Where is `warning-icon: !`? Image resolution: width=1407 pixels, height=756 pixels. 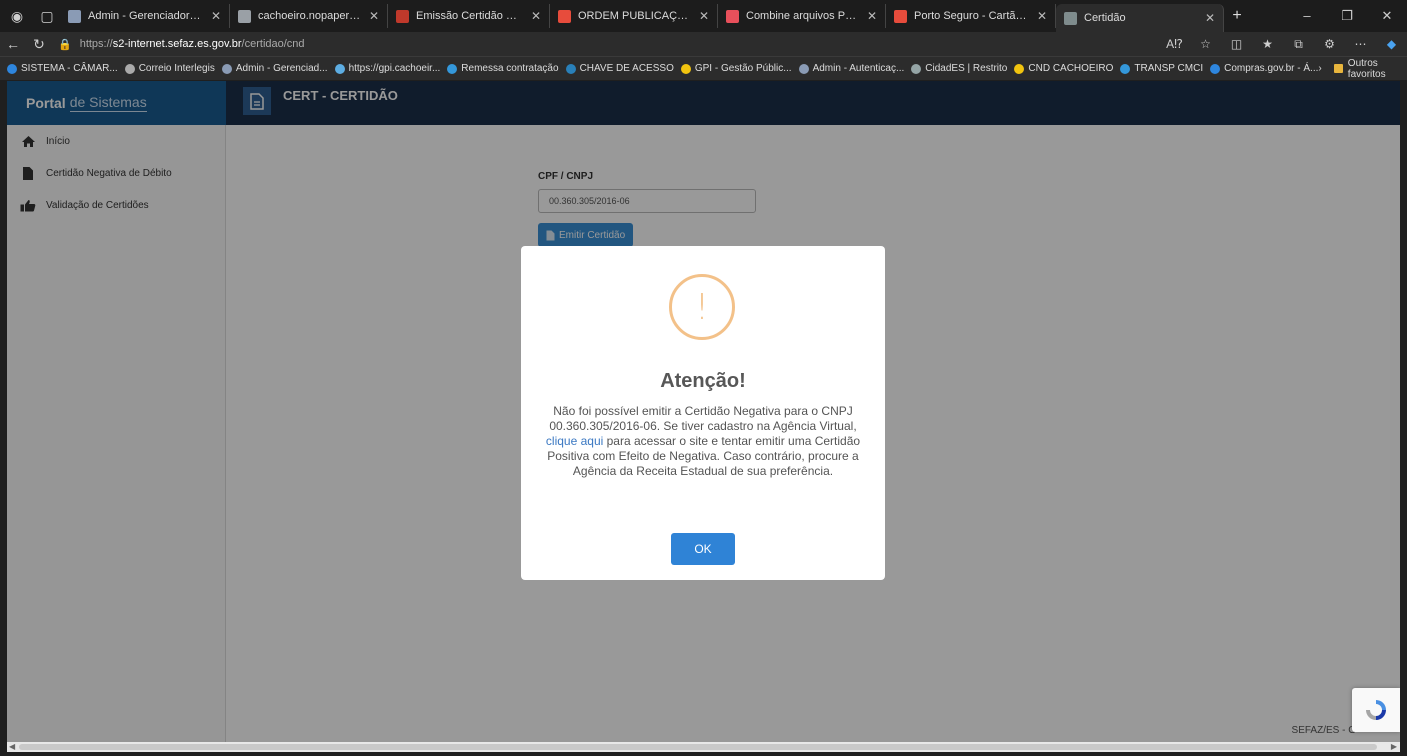
warning-icon: ! is located at coordinates (702, 307).